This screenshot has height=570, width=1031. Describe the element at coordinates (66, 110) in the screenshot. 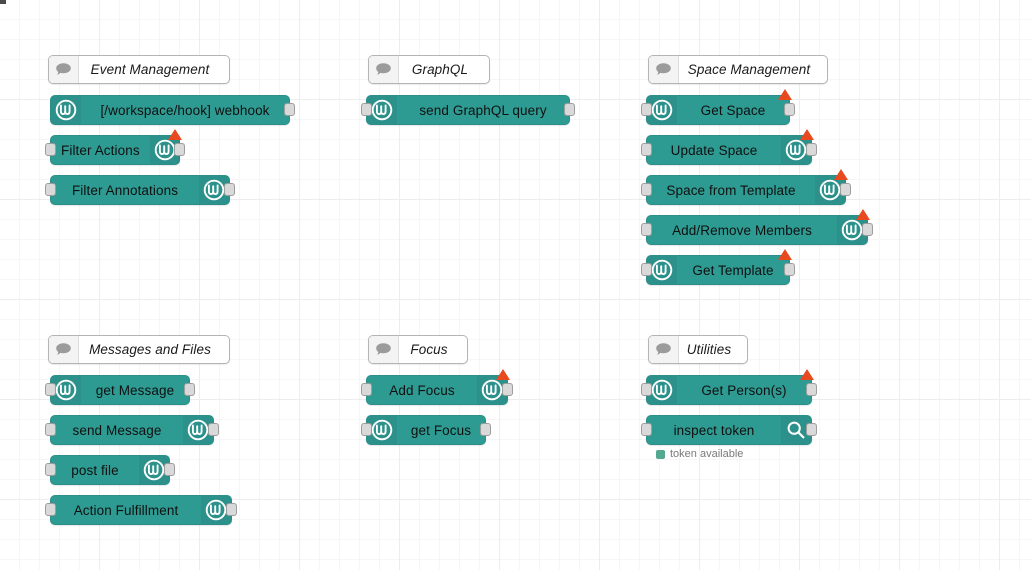

I see `flow-node-icon-box` at that location.